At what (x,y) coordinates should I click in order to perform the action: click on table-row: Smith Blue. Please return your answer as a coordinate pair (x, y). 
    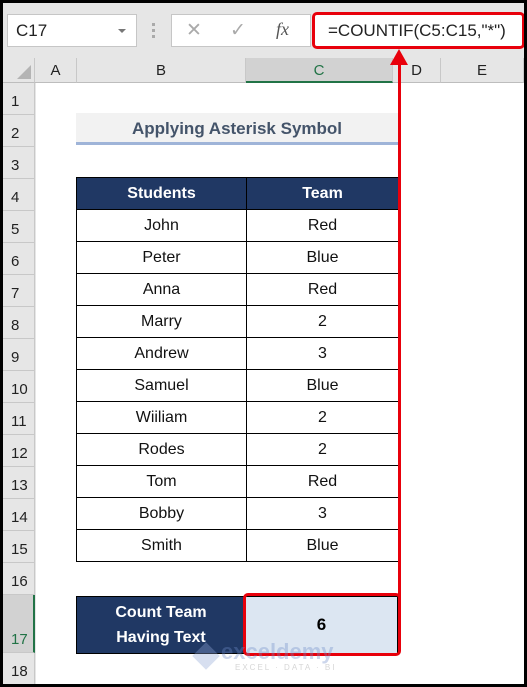
    Looking at the image, I should click on (237, 545).